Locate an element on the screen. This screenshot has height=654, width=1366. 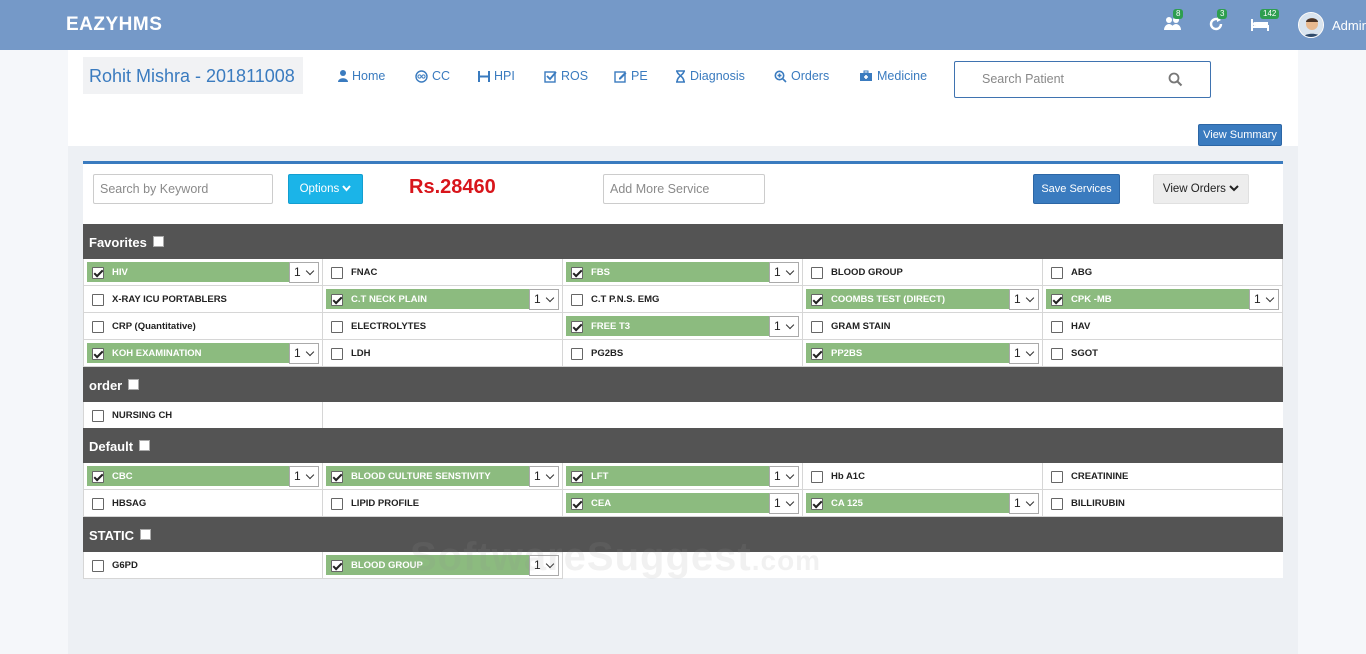
service-item: HIV 1 is located at coordinates (203, 272).